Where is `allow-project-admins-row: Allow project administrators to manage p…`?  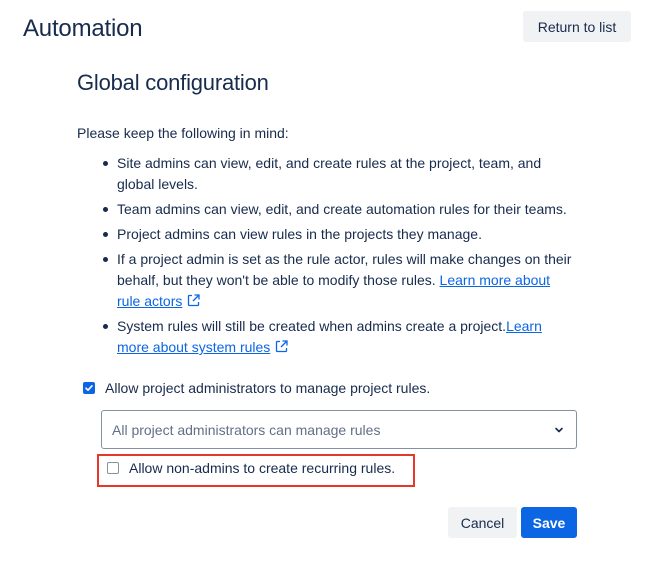
allow-project-admins-row: Allow project administrators to manage p… is located at coordinates (256, 388).